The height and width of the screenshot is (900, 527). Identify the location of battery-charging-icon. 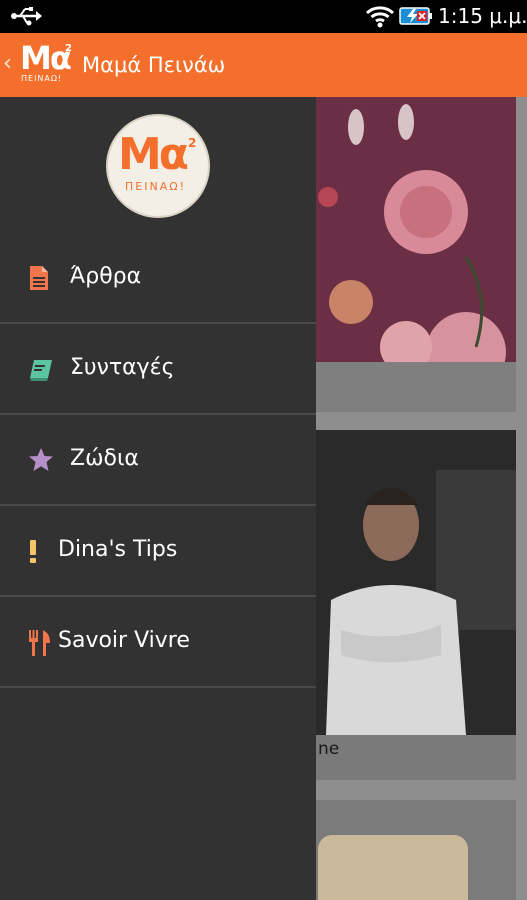
(415, 16).